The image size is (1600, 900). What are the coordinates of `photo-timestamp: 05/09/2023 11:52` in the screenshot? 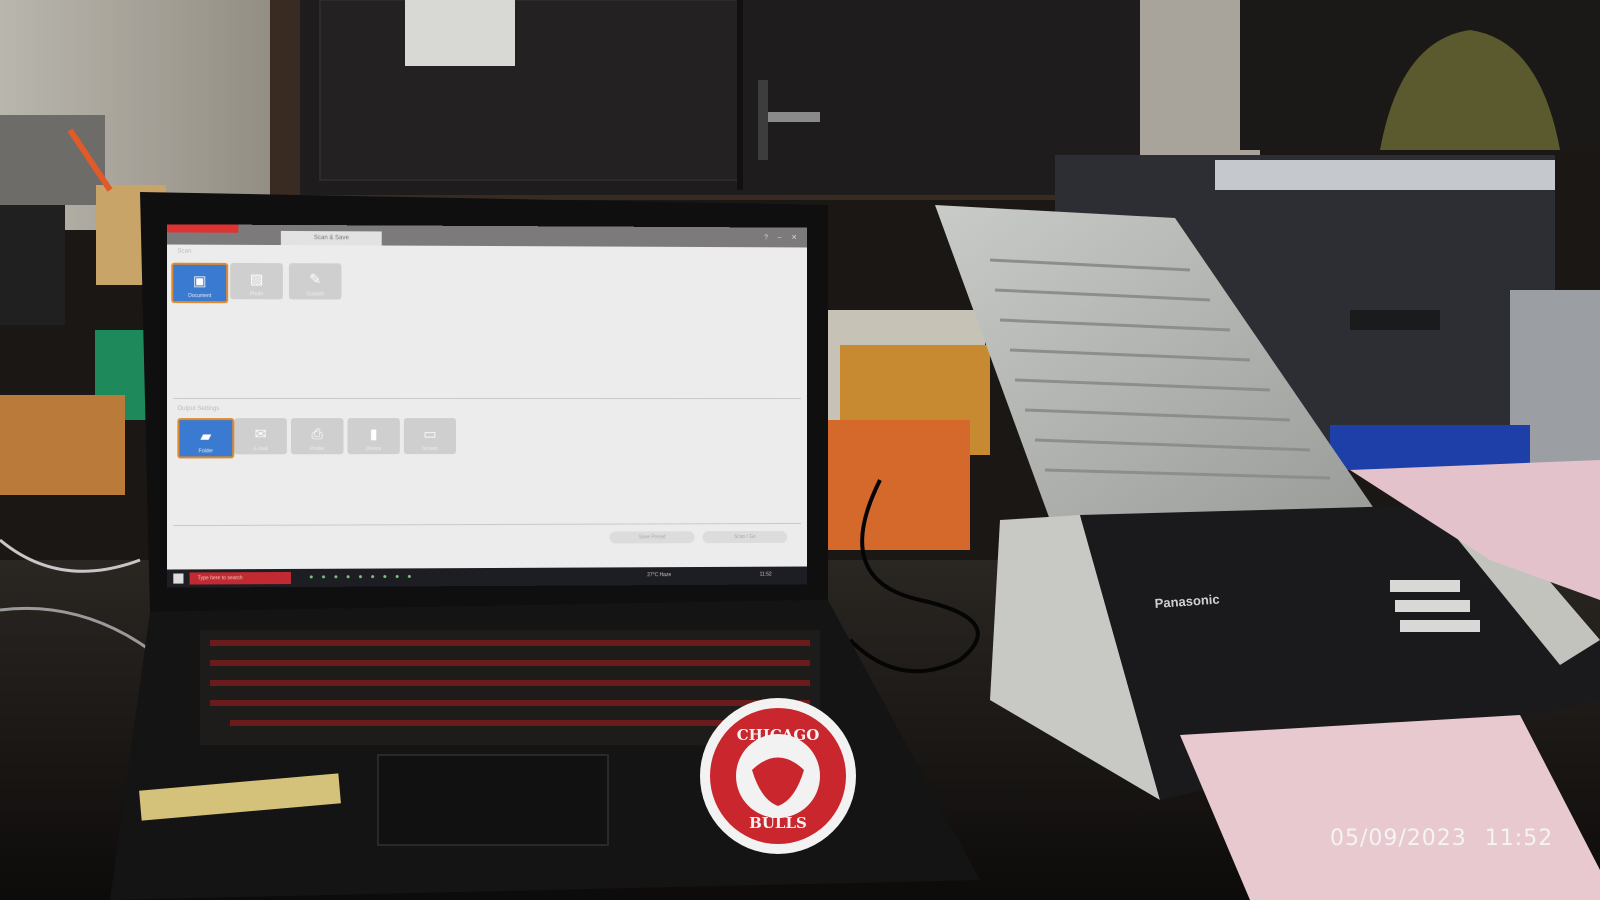 It's located at (1450, 838).